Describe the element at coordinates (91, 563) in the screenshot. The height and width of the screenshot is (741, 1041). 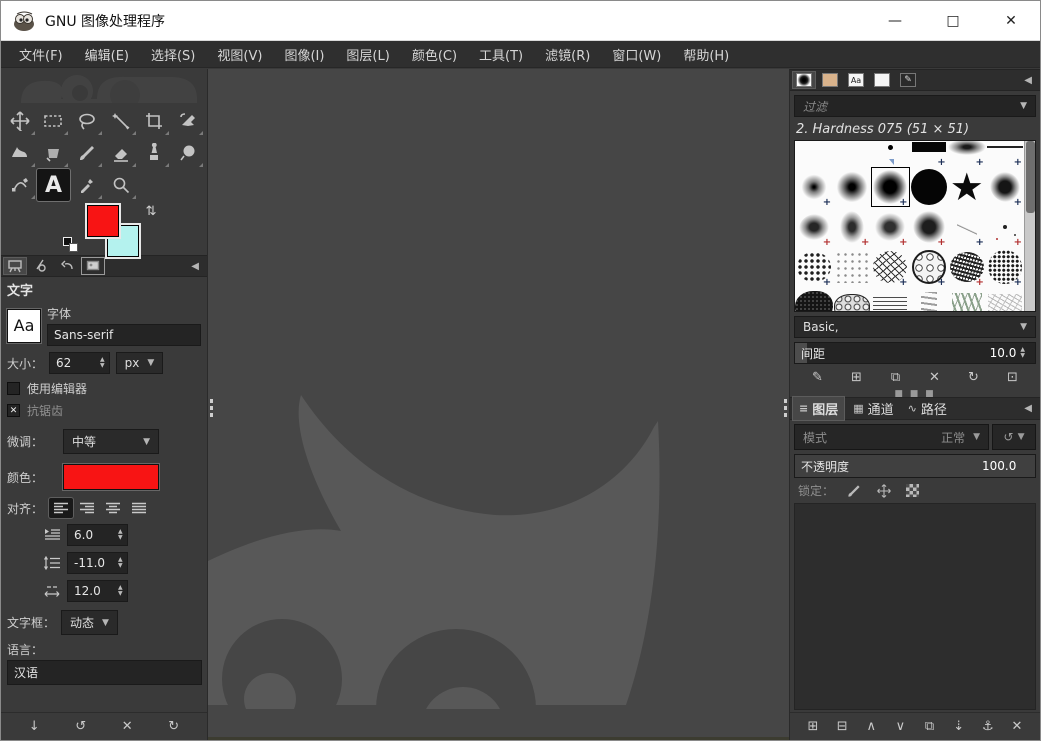
I see `line-spacing-value: -11.0` at that location.